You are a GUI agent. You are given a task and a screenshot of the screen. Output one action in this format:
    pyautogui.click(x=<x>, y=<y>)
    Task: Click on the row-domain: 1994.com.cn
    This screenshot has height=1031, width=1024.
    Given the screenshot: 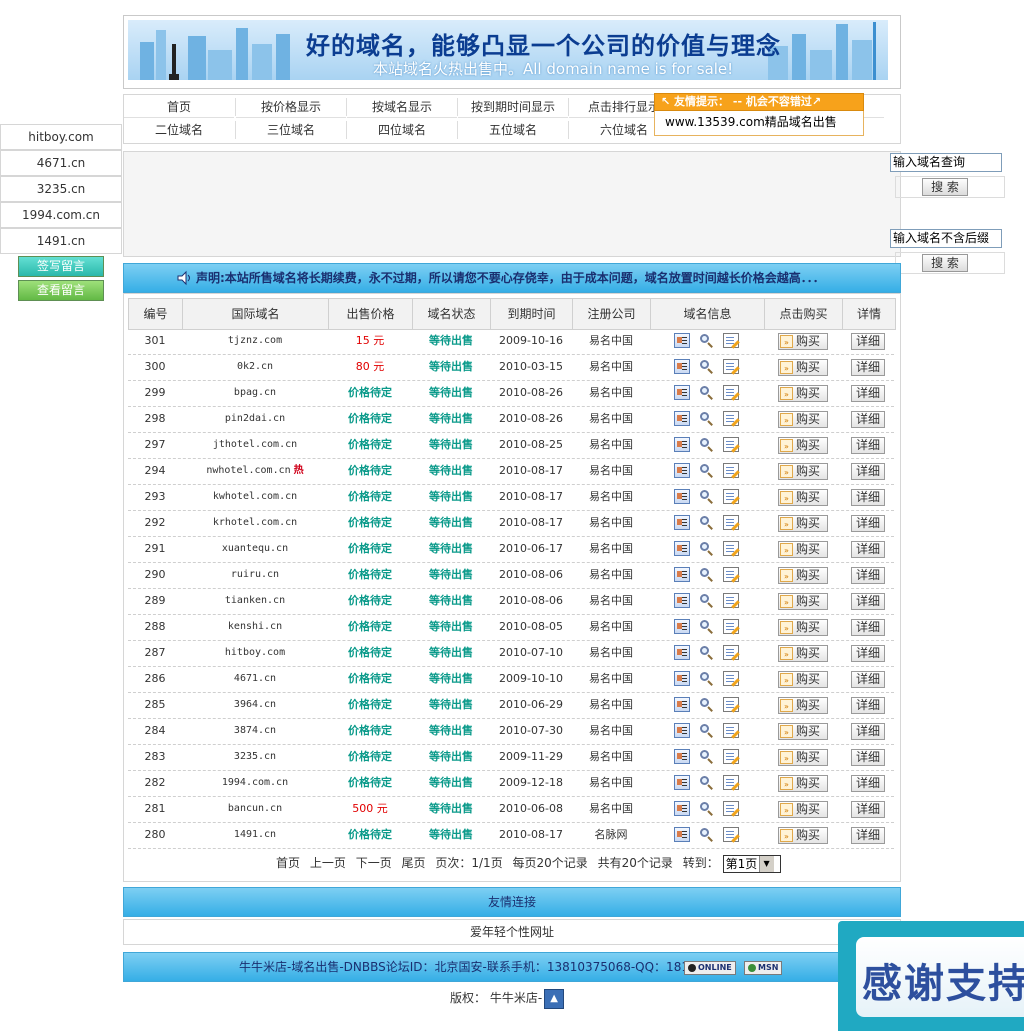 What is the action you would take?
    pyautogui.click(x=255, y=783)
    